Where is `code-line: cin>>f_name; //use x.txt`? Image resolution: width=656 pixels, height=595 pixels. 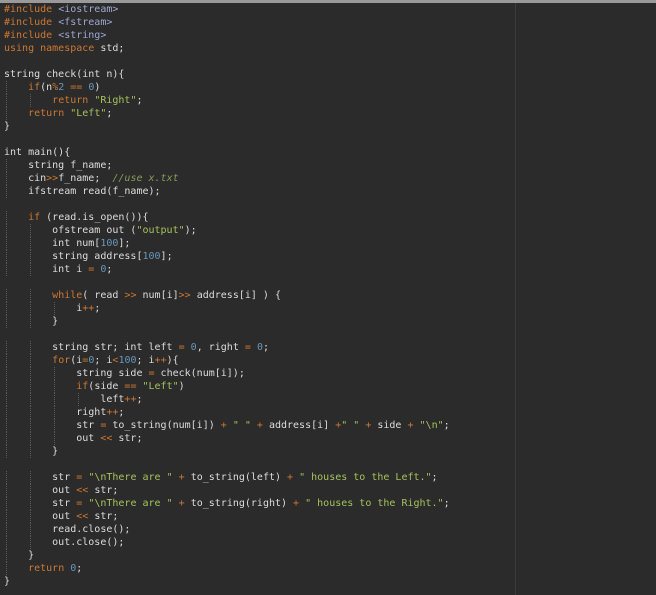
code-line: cin>>f_name; //use x.txt is located at coordinates (227, 178).